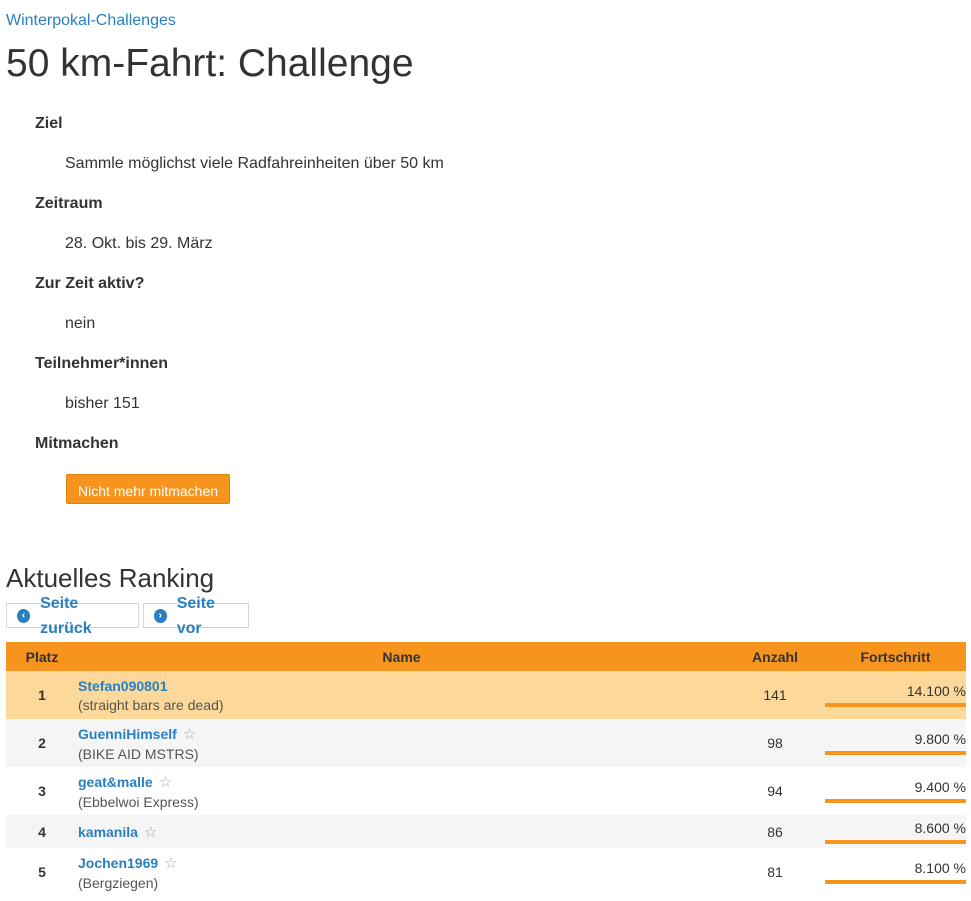 The width and height of the screenshot is (971, 901). Describe the element at coordinates (91, 21) in the screenshot. I see `breadcrumb-link: Winterpokal-Challenges` at that location.